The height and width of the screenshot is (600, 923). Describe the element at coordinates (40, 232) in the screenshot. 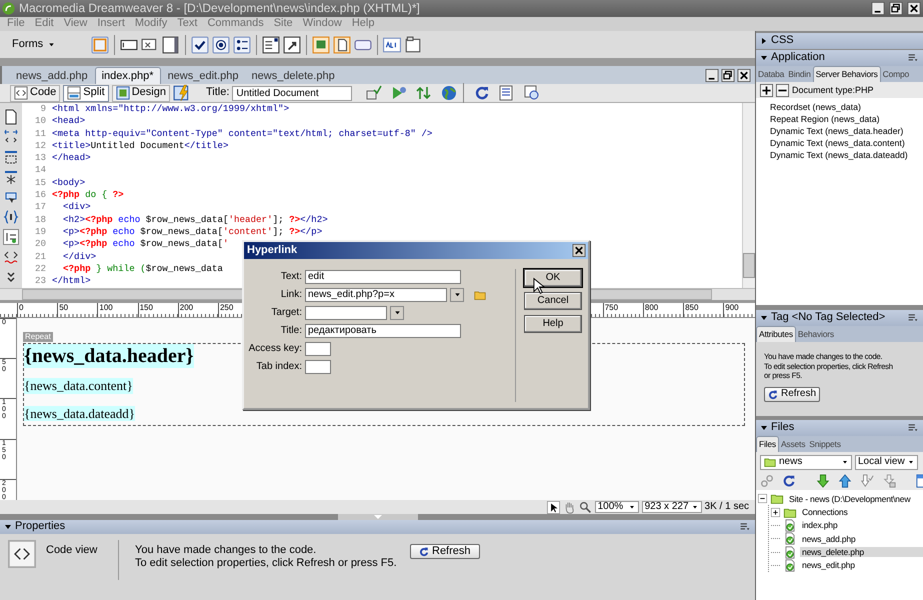

I see `line-number: 19` at that location.